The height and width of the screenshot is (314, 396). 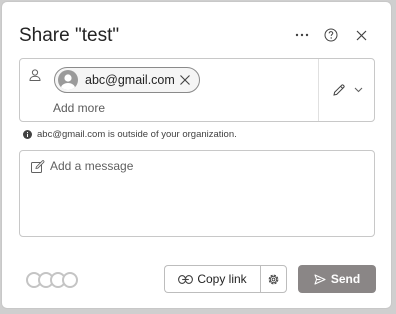 I want to click on more-horizontal-icon, so click(x=302, y=35).